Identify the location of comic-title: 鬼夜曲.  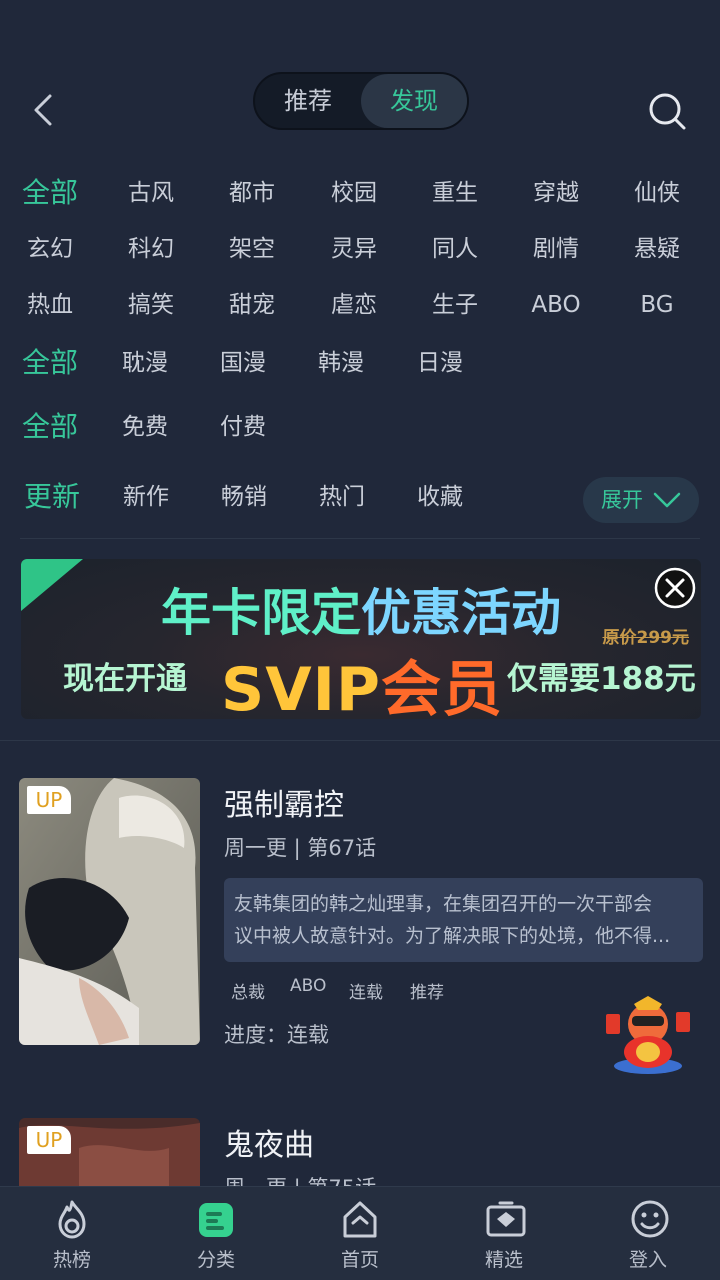
(269, 1142).